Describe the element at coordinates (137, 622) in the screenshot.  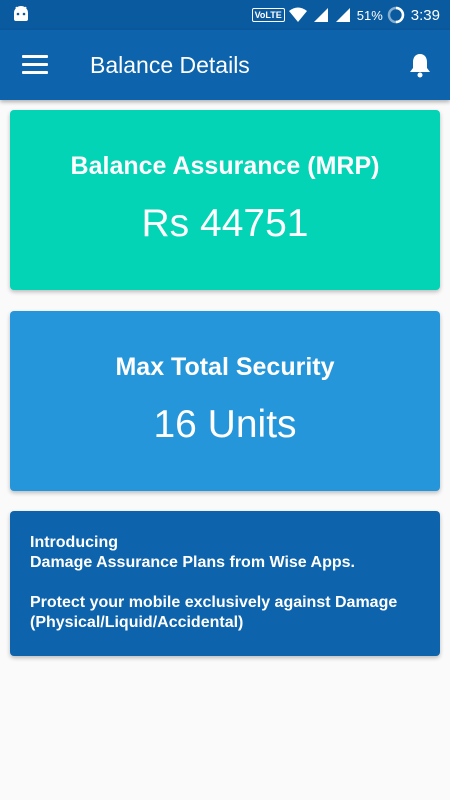
I see `info-line-4: (Physical/Liquid/Accidental)` at that location.